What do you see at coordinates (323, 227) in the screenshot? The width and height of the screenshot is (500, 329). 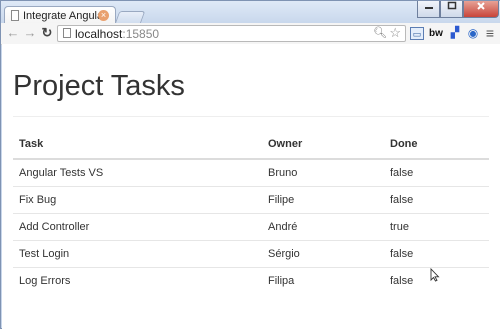 I see `owner-cell: André` at bounding box center [323, 227].